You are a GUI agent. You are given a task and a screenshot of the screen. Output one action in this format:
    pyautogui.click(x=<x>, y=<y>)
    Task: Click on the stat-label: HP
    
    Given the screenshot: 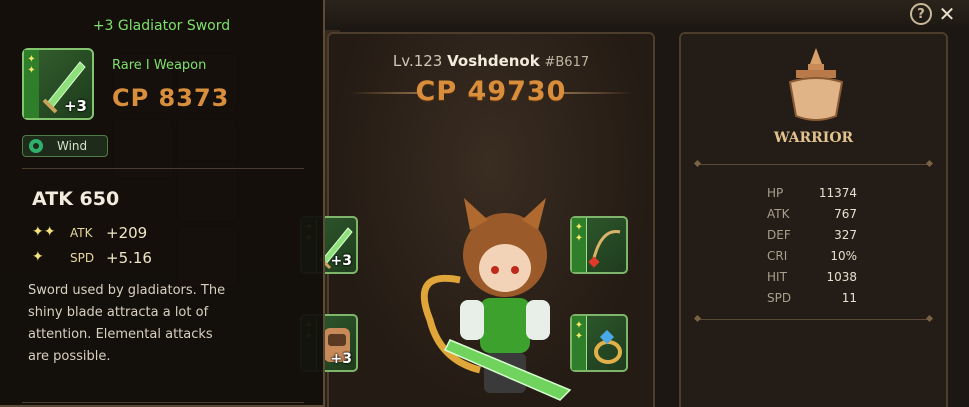 What is the action you would take?
    pyautogui.click(x=775, y=193)
    